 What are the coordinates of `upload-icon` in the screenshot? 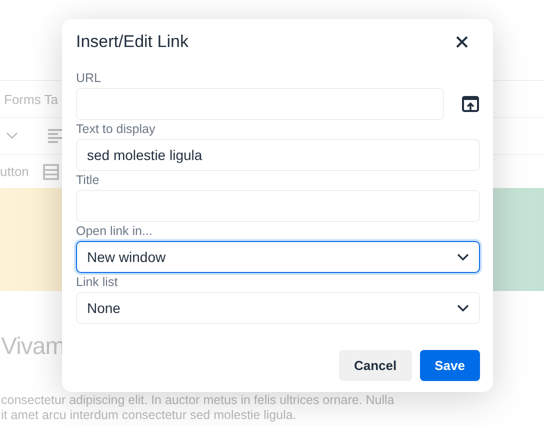 It's located at (470, 104).